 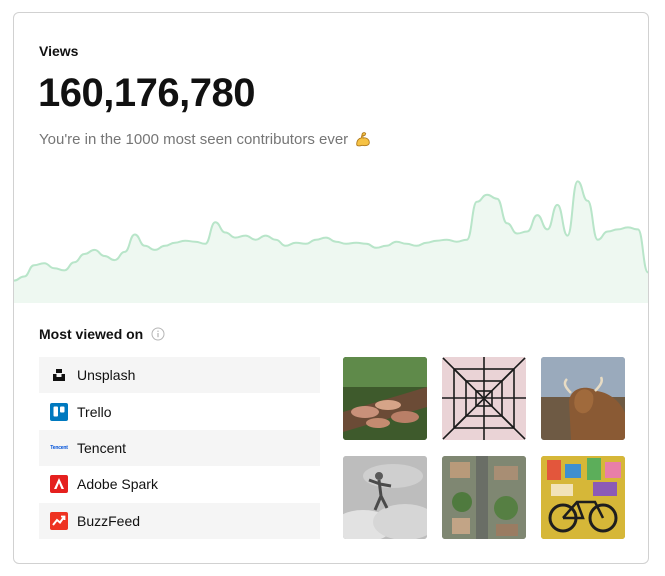 What do you see at coordinates (59, 520) in the screenshot?
I see `buzzfeed-logo-icon` at bounding box center [59, 520].